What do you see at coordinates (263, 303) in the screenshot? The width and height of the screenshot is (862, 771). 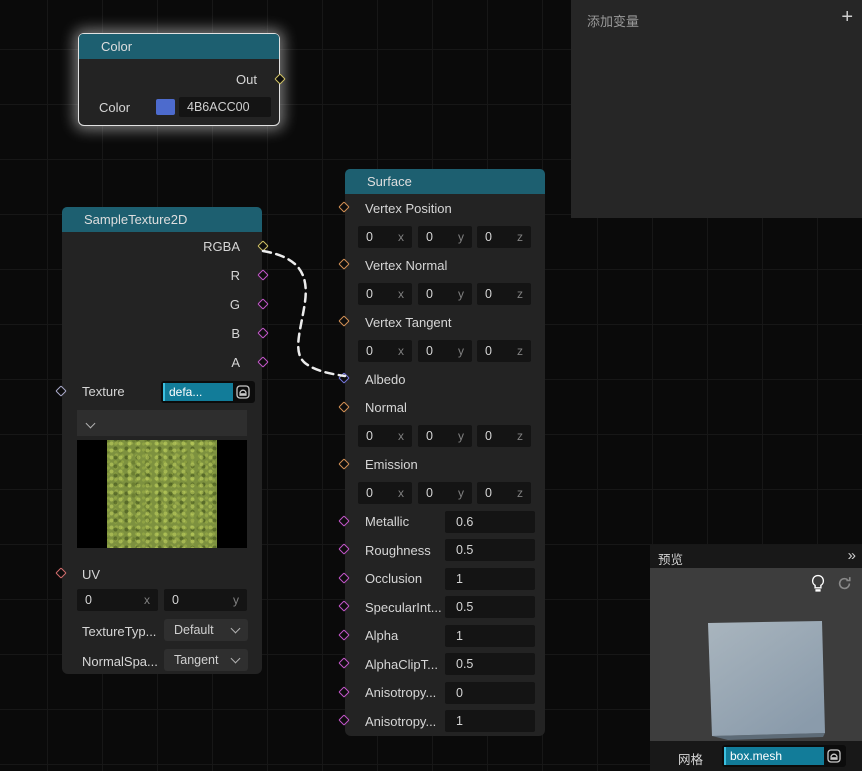 I see `g-port` at bounding box center [263, 303].